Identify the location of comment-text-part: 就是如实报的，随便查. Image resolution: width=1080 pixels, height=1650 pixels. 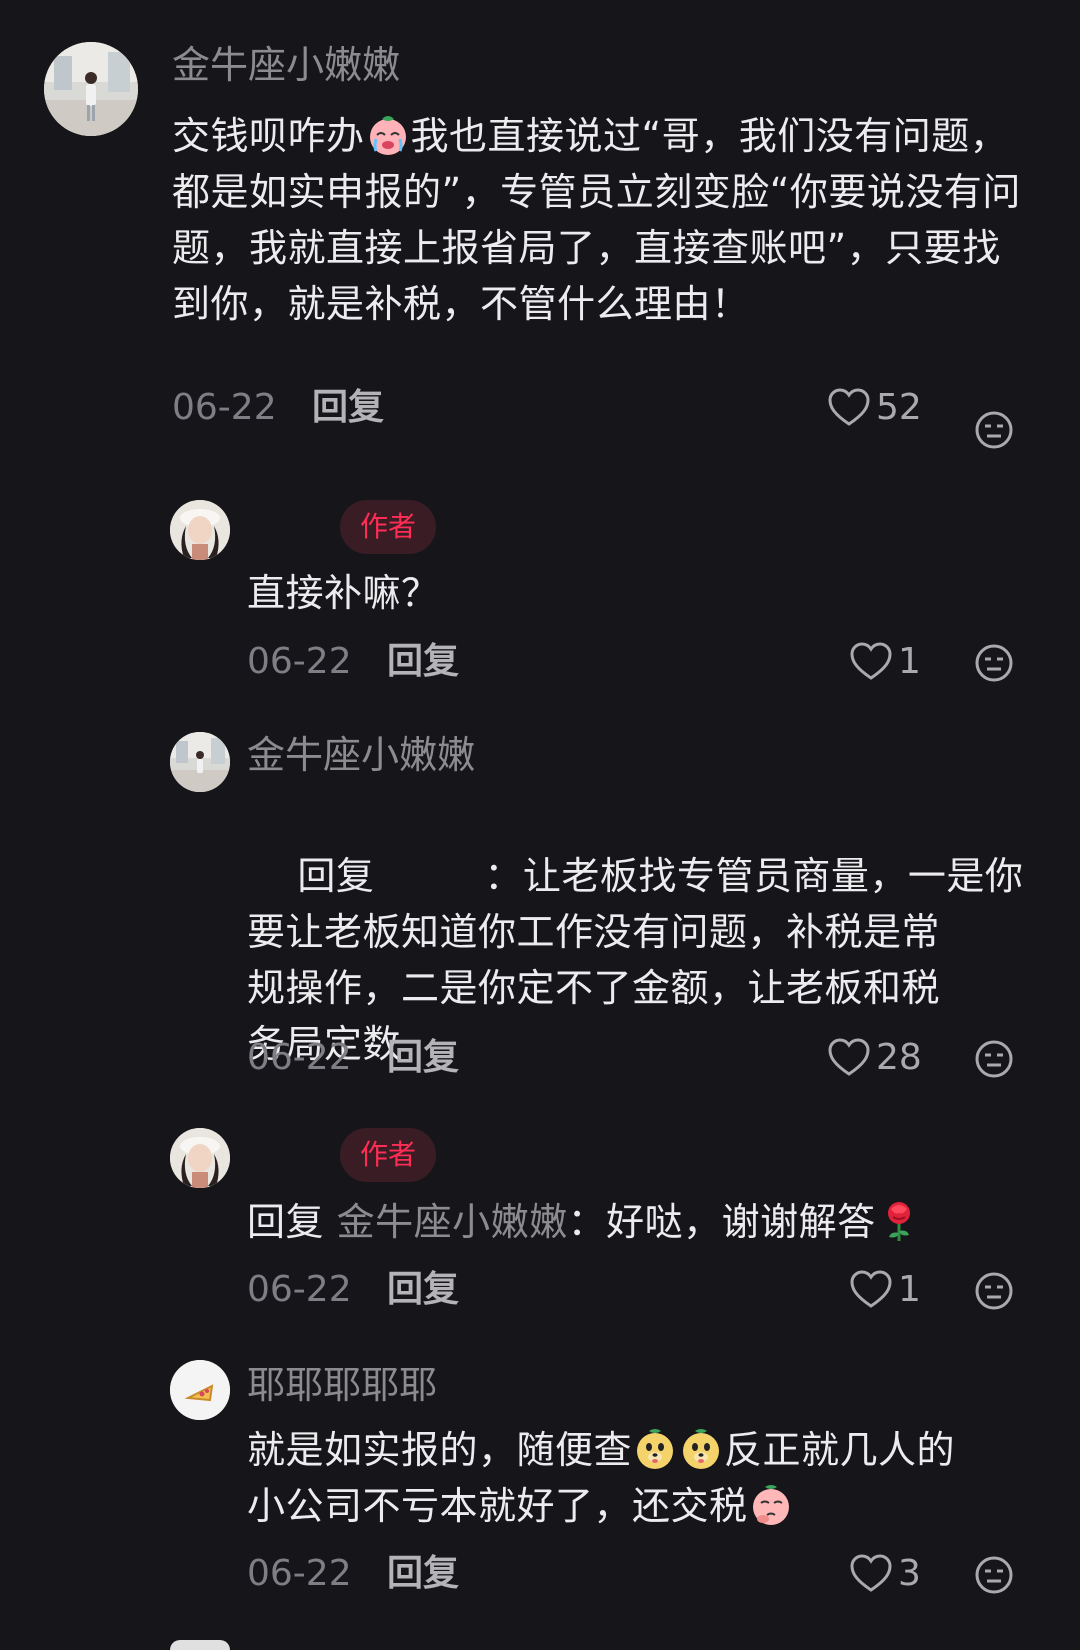
(440, 1450).